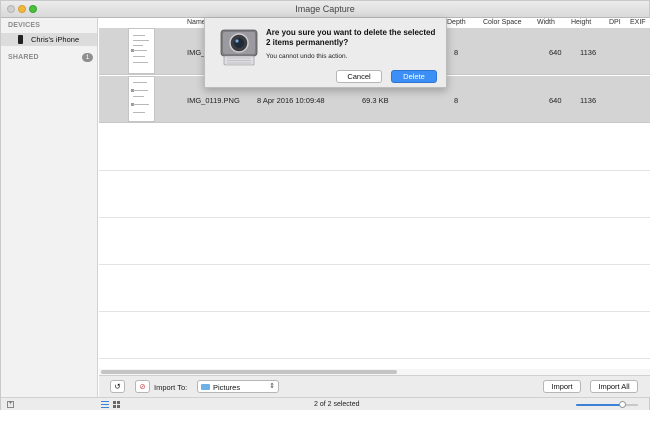 The height and width of the screenshot is (421, 652). I want to click on confirm-delete-button: Delete, so click(414, 76).